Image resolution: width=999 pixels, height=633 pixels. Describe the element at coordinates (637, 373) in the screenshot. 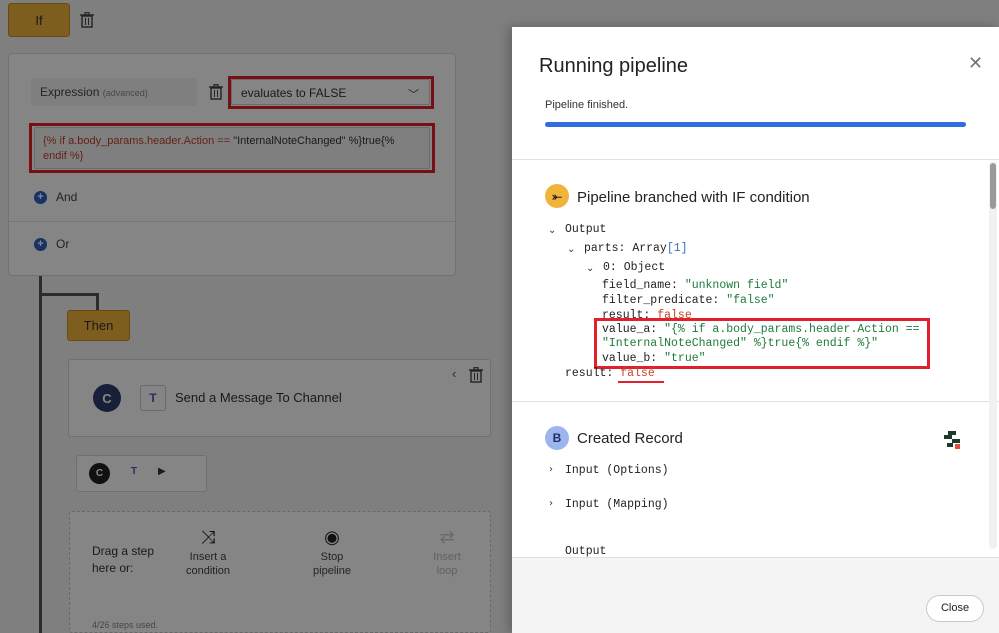

I see `outer-result-value: false` at that location.